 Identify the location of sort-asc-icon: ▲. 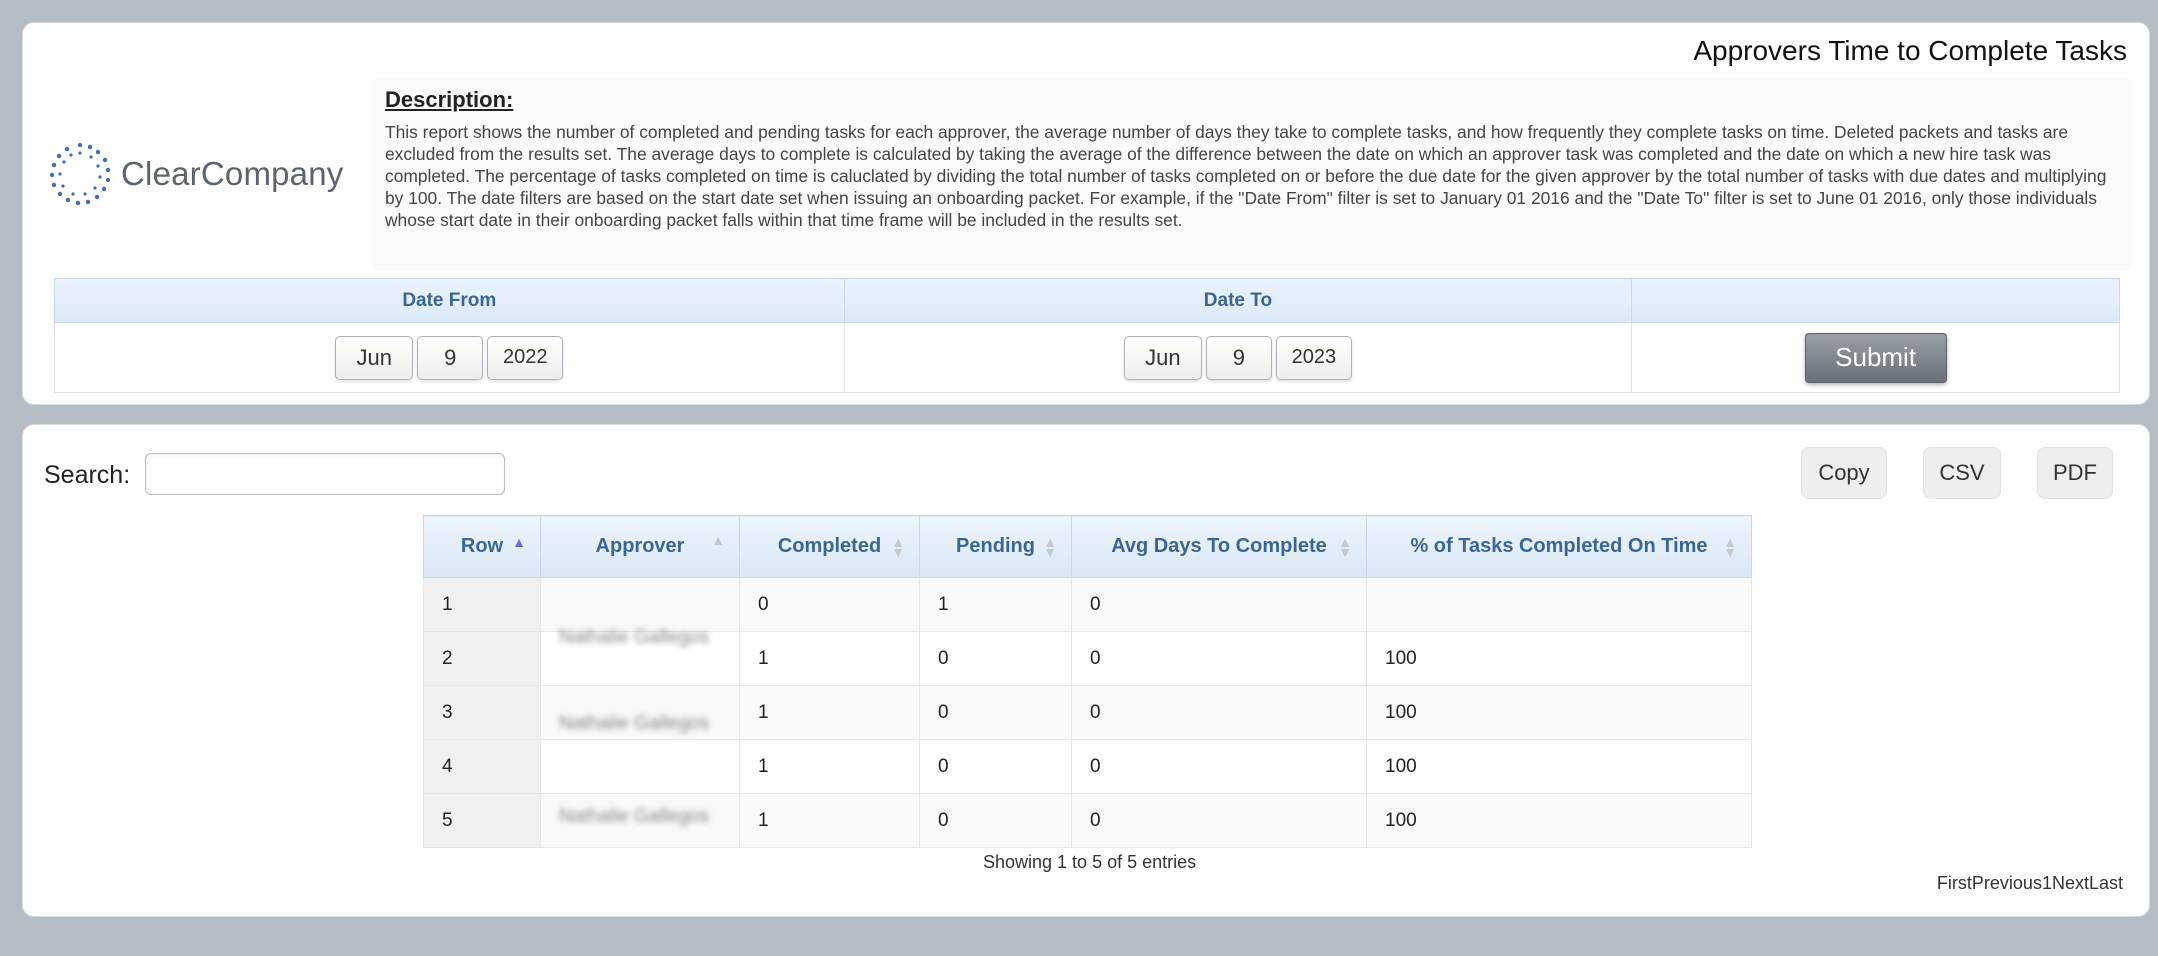
(519, 542).